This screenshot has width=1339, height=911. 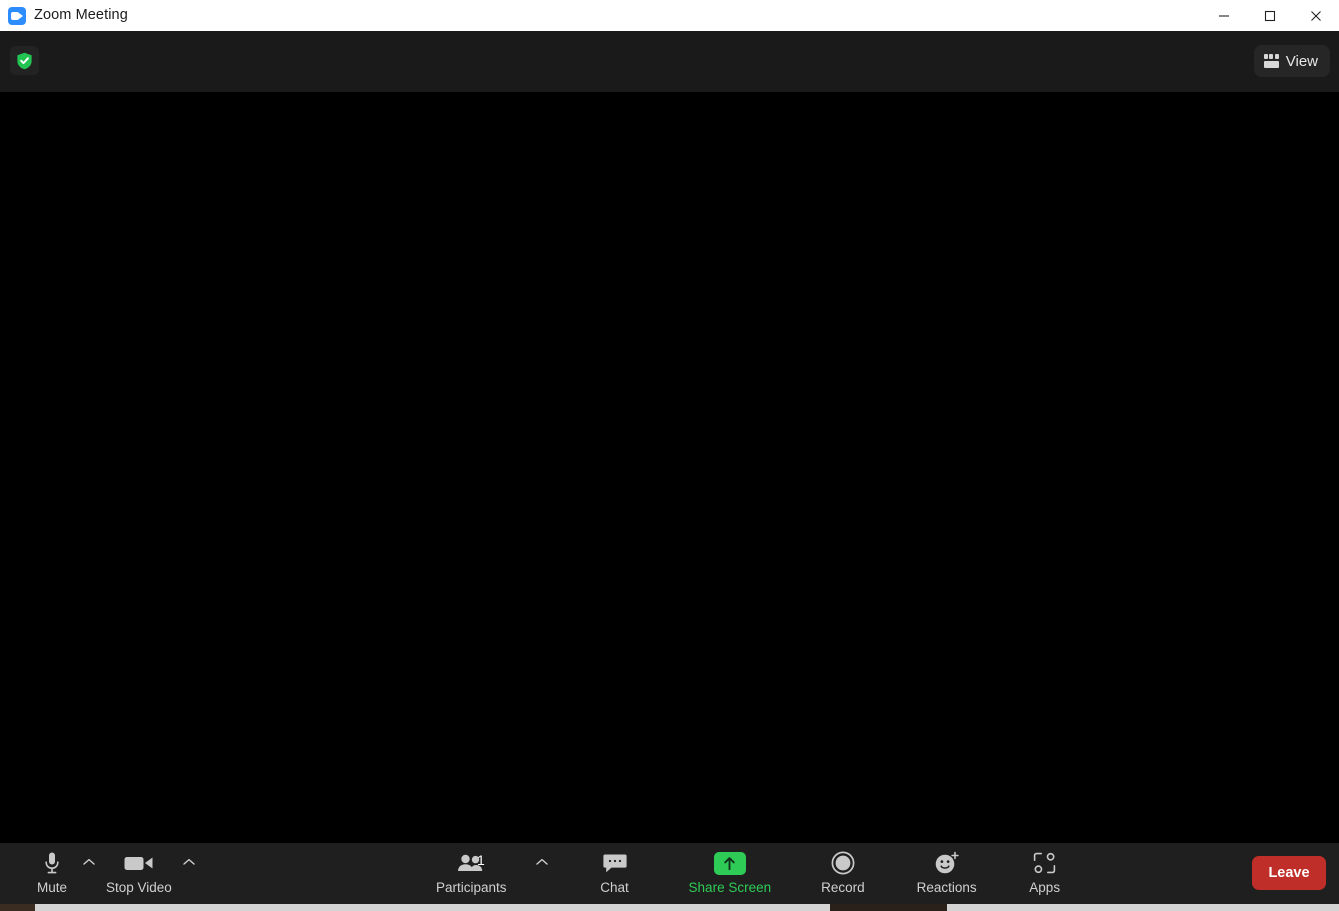 I want to click on title-bar-left: Zoom Meeting, so click(x=64, y=15).